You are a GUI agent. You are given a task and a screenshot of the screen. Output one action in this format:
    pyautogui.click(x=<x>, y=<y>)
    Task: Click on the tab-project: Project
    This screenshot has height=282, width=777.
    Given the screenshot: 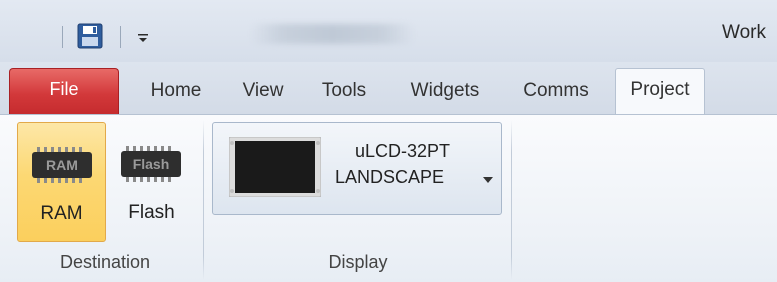 What is the action you would take?
    pyautogui.click(x=660, y=92)
    